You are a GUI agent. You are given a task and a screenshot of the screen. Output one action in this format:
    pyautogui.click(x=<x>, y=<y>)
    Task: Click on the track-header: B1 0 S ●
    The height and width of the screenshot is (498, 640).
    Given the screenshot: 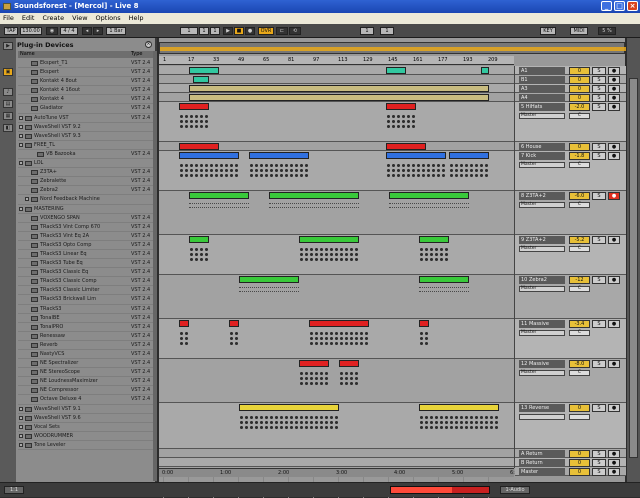 What is the action you would take?
    pyautogui.click(x=570, y=79)
    